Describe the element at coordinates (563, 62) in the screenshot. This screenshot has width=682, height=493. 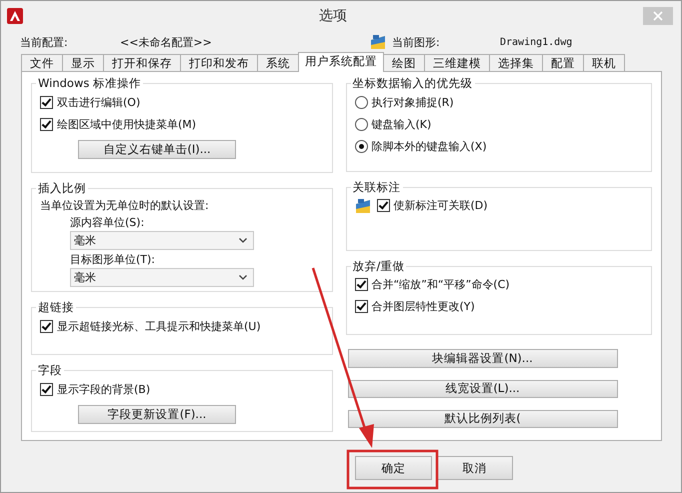
I see `tab: 配置` at that location.